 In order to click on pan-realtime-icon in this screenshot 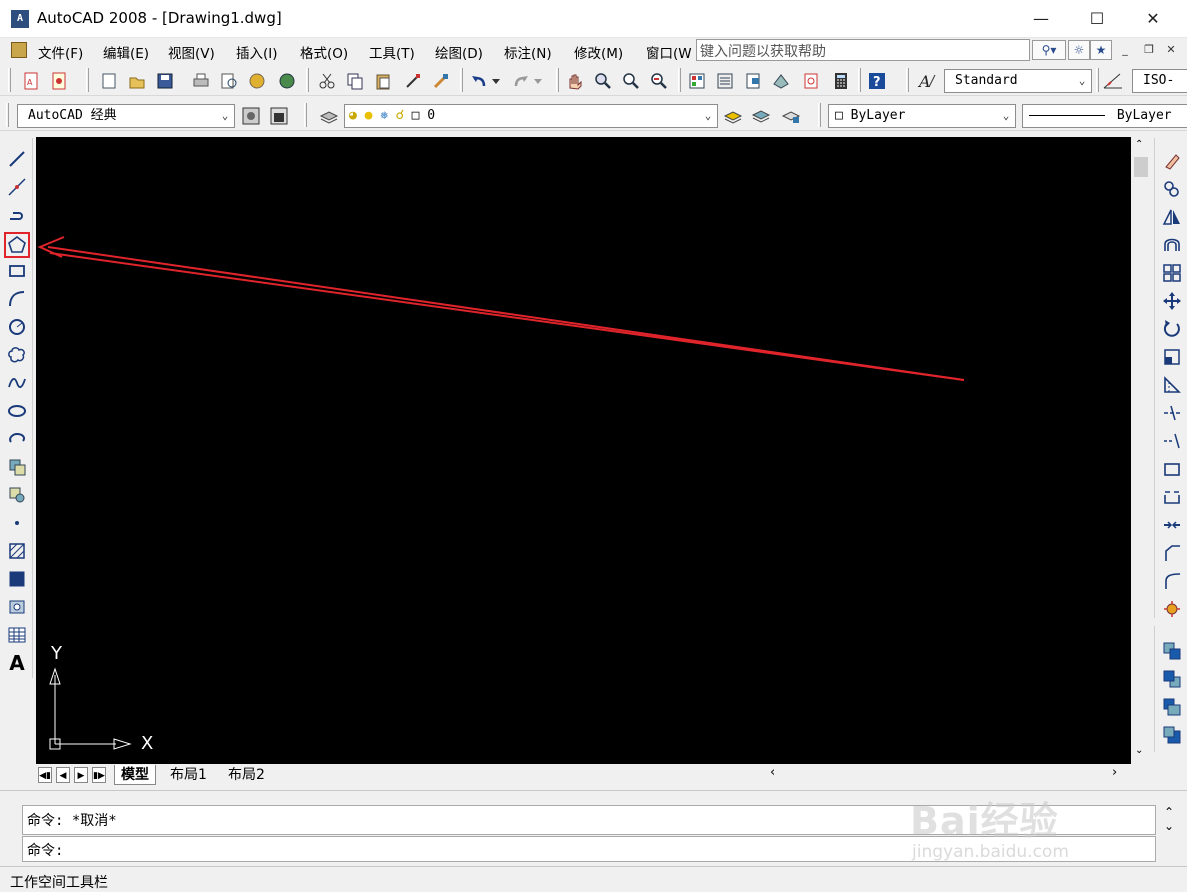, I will do `click(575, 81)`.